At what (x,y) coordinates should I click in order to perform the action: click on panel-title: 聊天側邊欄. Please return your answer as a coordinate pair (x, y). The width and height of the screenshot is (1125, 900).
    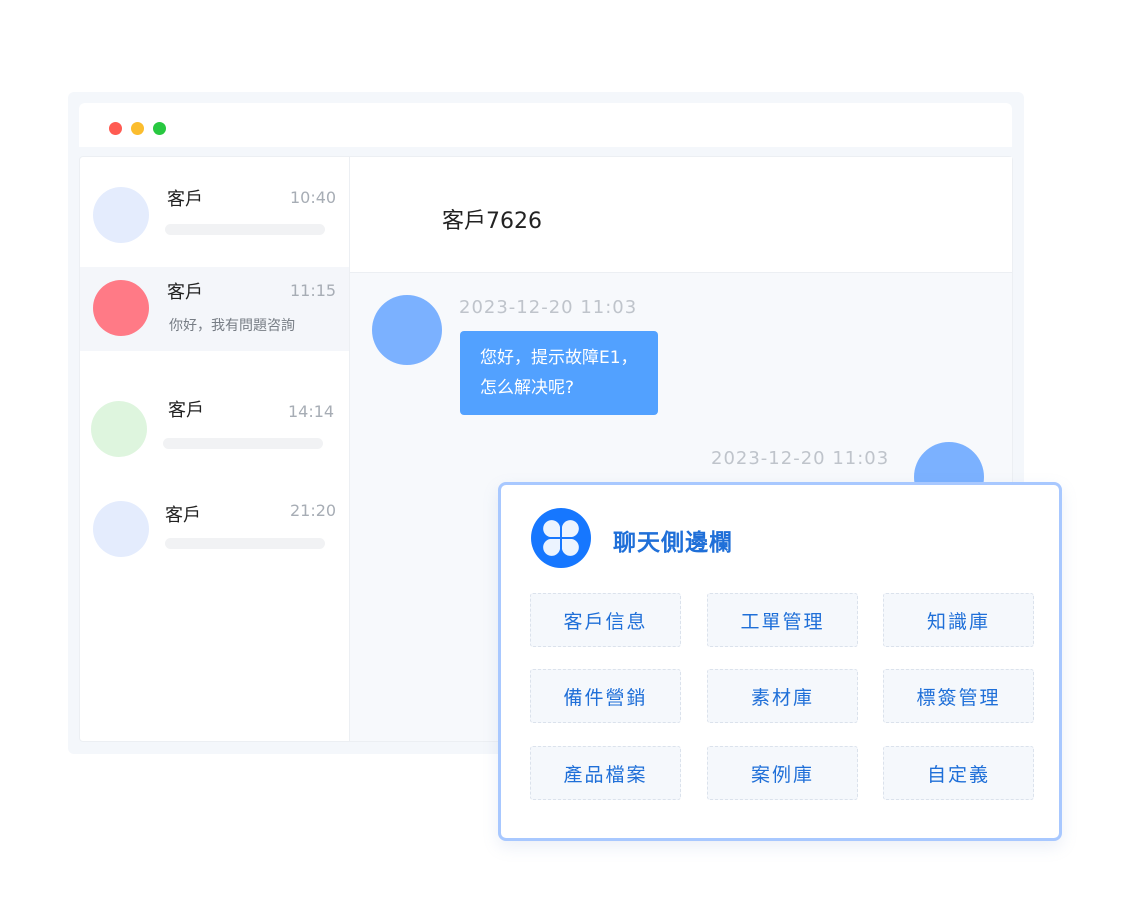
    Looking at the image, I should click on (673, 543).